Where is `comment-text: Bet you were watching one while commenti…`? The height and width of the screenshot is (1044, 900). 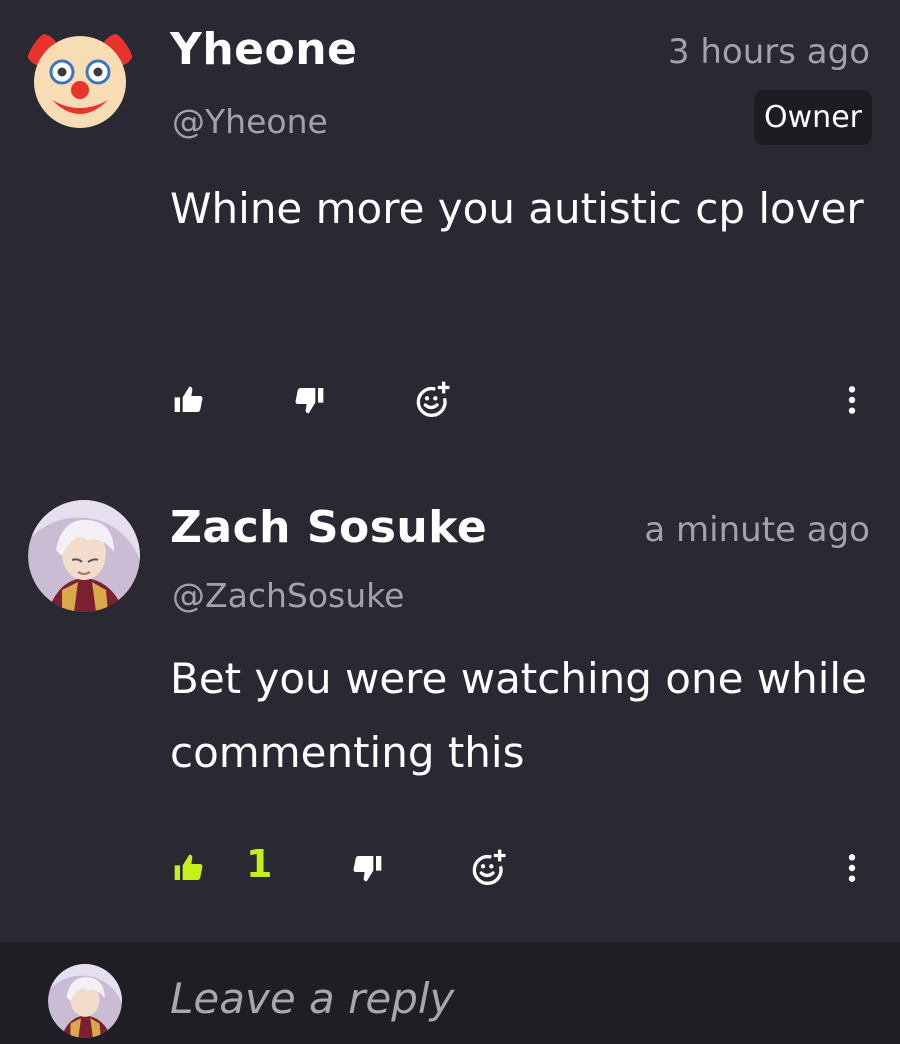 comment-text: Bet you were watching one while commenti… is located at coordinates (518, 715).